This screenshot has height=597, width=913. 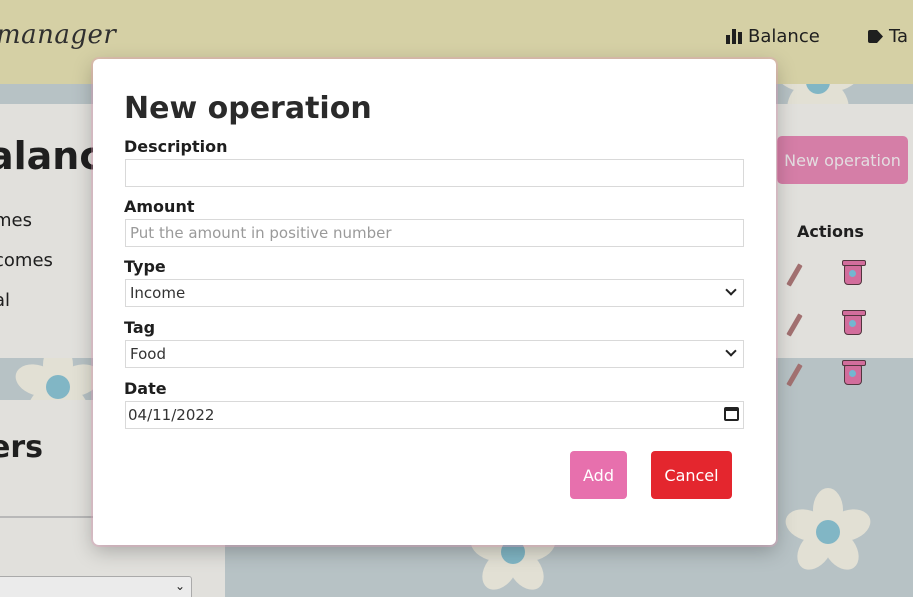 I want to click on date-input: 04/11/2022, so click(x=434, y=415).